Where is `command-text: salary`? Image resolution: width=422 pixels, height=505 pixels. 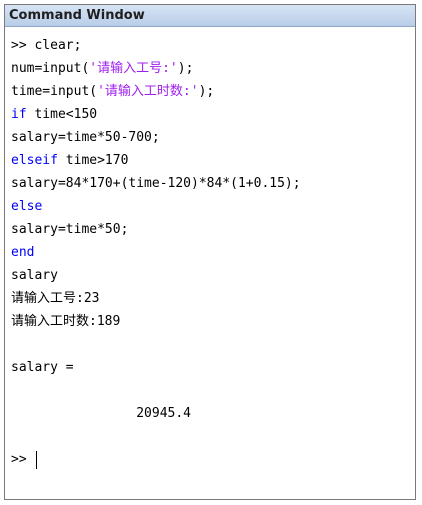
command-text: salary is located at coordinates (34, 275).